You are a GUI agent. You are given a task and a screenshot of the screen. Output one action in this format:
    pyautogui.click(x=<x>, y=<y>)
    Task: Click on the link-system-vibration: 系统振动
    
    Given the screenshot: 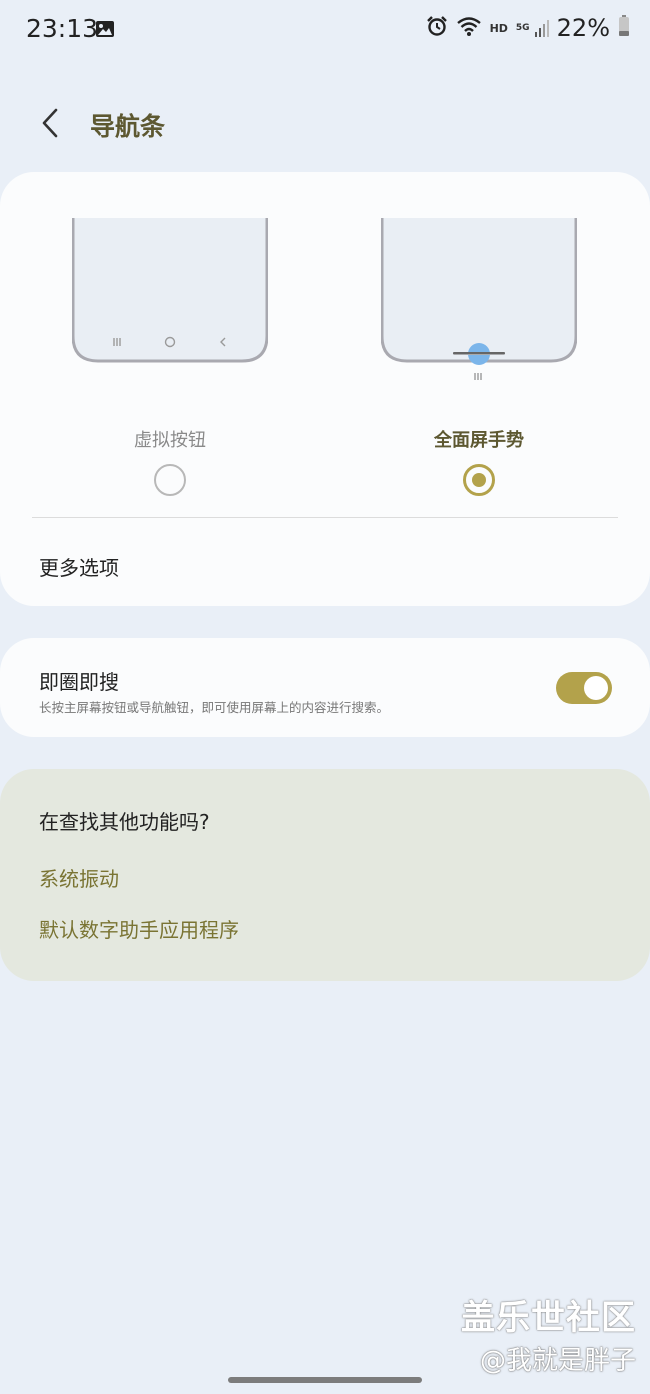 What is the action you would take?
    pyautogui.click(x=79, y=877)
    